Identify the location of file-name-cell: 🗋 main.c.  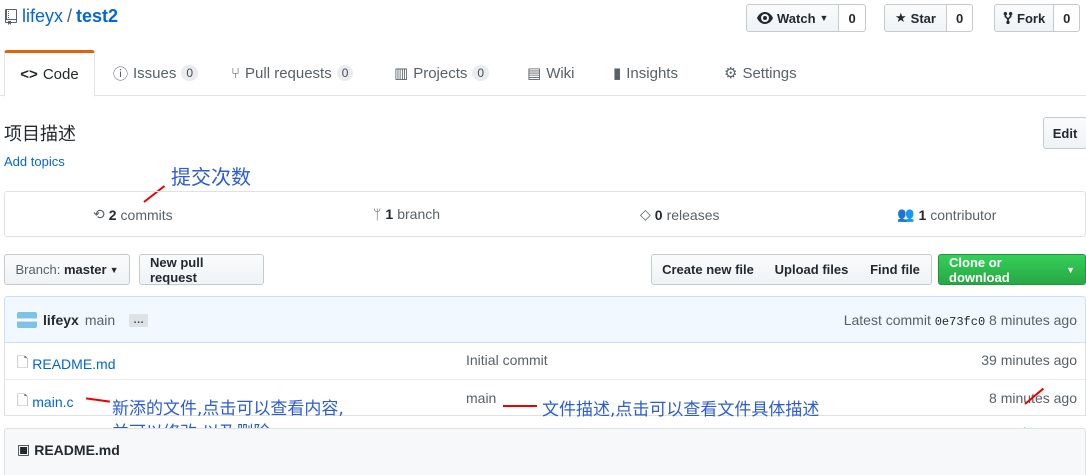
(45, 402).